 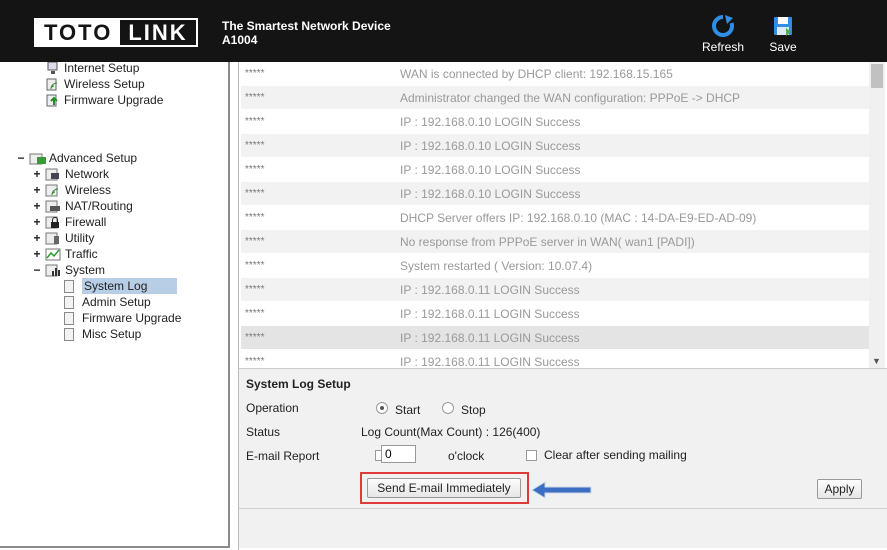 What do you see at coordinates (86, 222) in the screenshot?
I see `sidebar-item-label: Firewall` at bounding box center [86, 222].